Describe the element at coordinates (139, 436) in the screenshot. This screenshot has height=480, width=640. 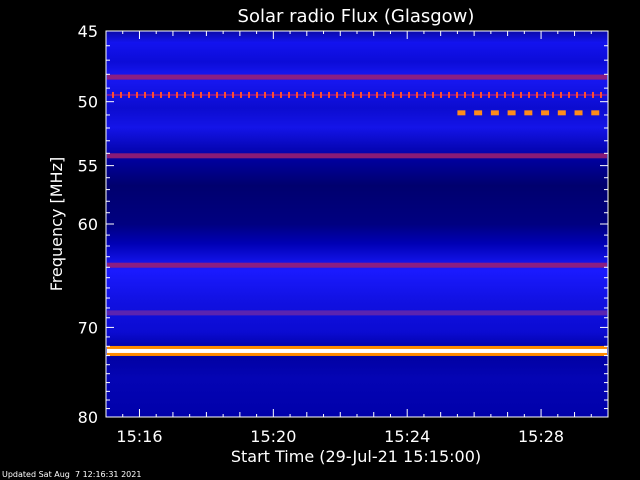
I see `x-tick-label: 15:16` at that location.